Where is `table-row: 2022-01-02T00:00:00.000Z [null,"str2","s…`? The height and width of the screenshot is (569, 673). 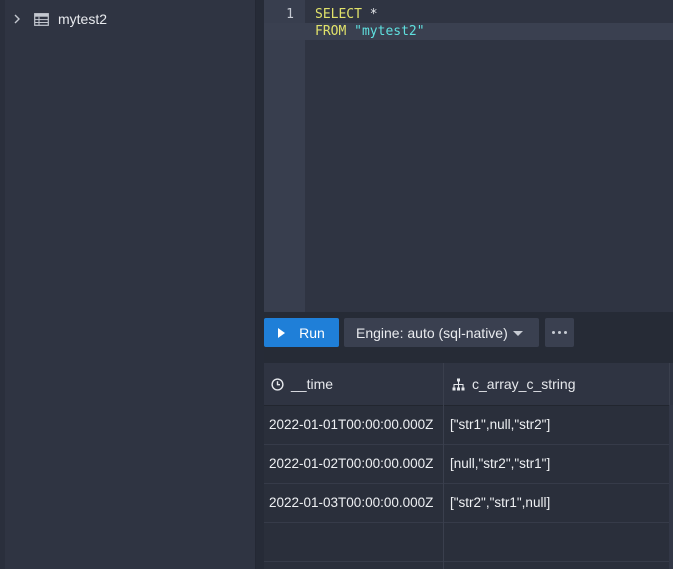 table-row: 2022-01-02T00:00:00.000Z [null,"str2","s… is located at coordinates (468, 464).